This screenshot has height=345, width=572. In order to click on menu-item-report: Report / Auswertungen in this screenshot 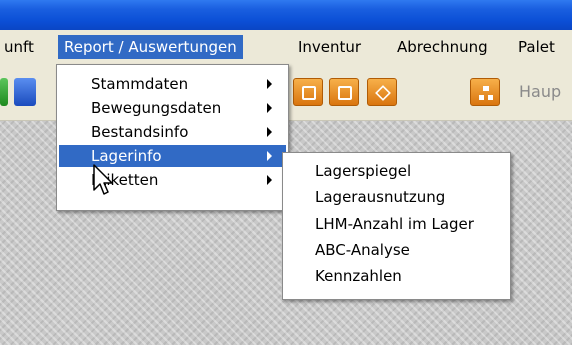, I will do `click(150, 47)`.